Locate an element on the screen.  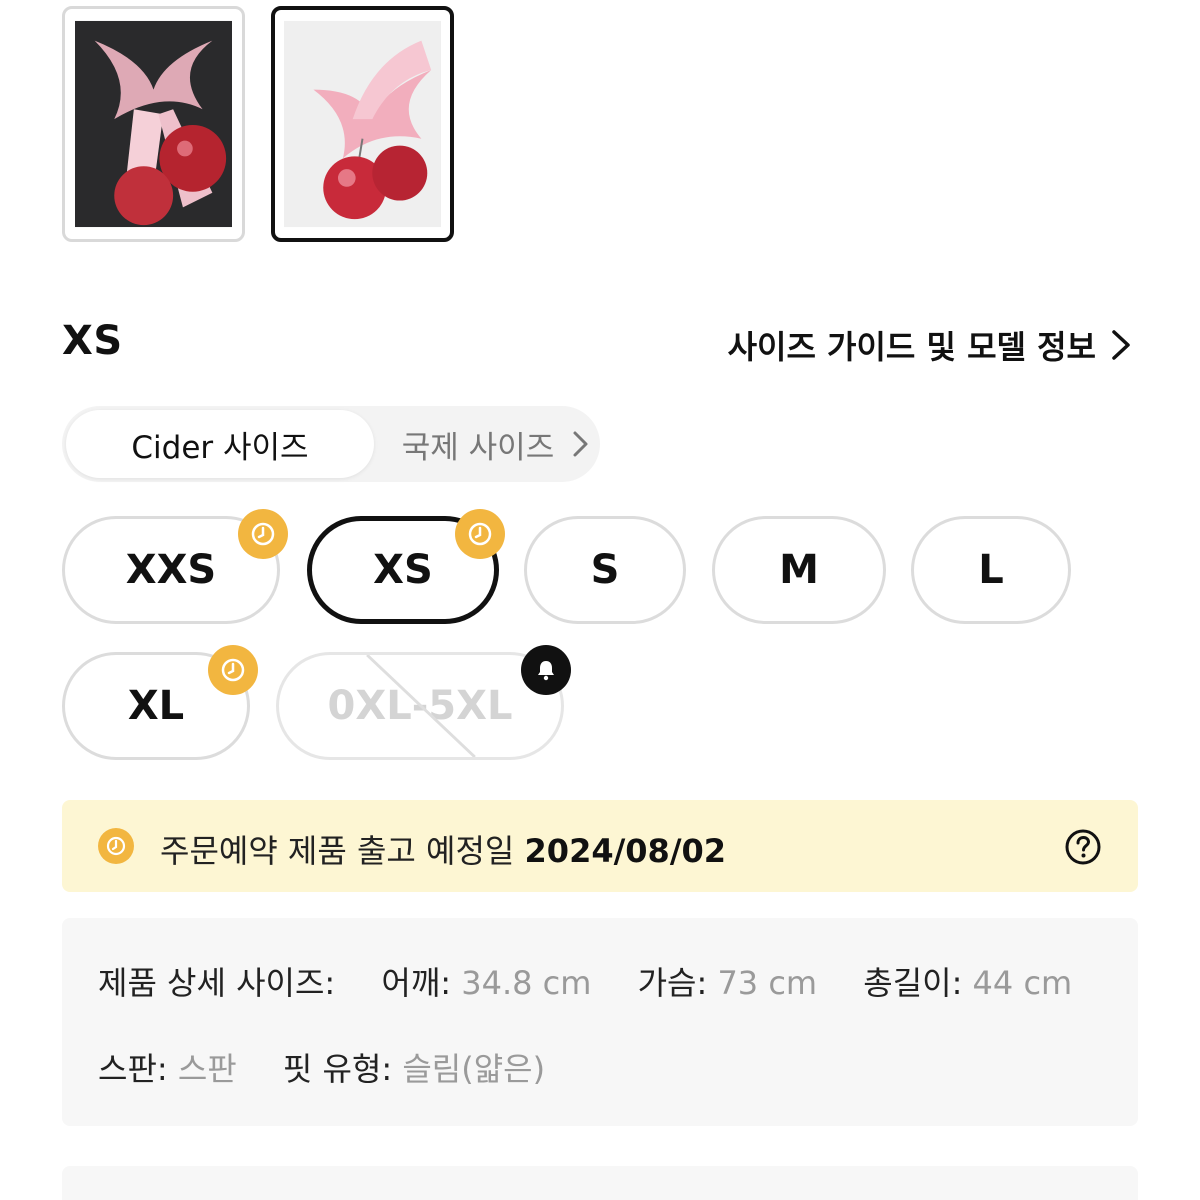
length-value: 44 cm is located at coordinates (1017, 983).